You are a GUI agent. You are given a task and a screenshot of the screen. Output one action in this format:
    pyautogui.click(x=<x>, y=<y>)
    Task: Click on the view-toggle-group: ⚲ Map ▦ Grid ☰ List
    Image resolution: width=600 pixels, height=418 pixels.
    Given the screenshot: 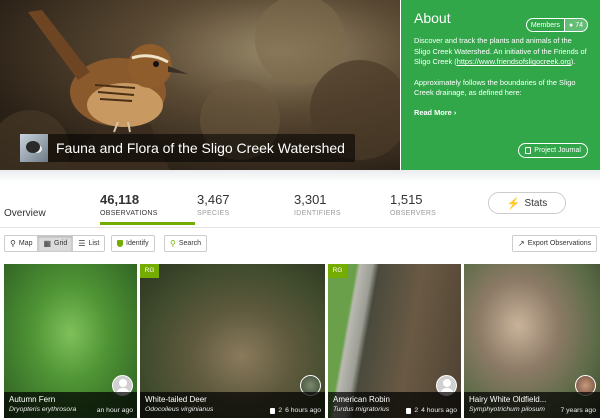 What is the action you would take?
    pyautogui.click(x=55, y=243)
    